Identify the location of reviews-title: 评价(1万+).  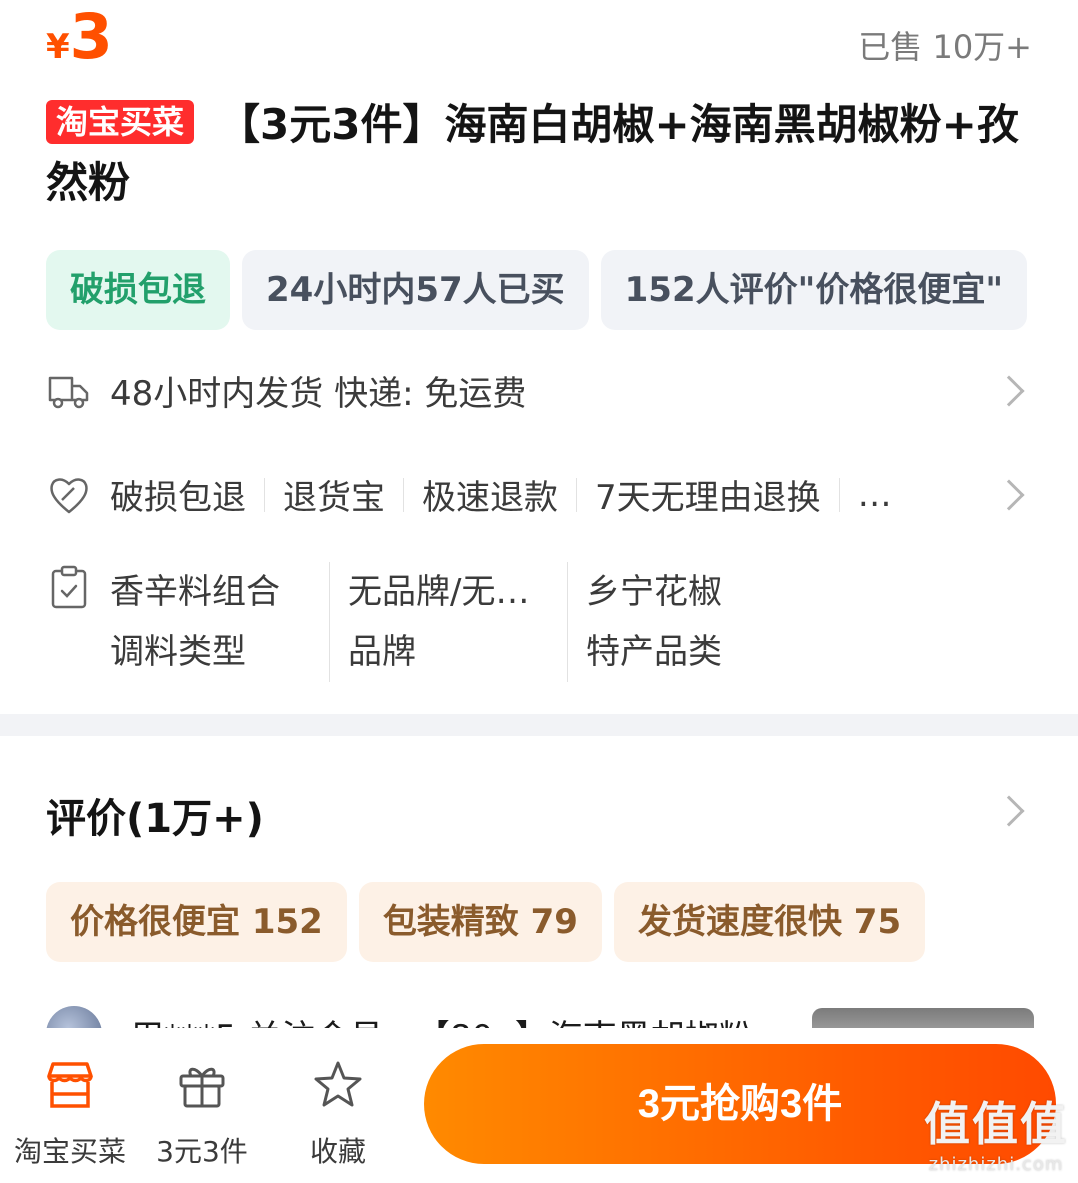
(155, 815).